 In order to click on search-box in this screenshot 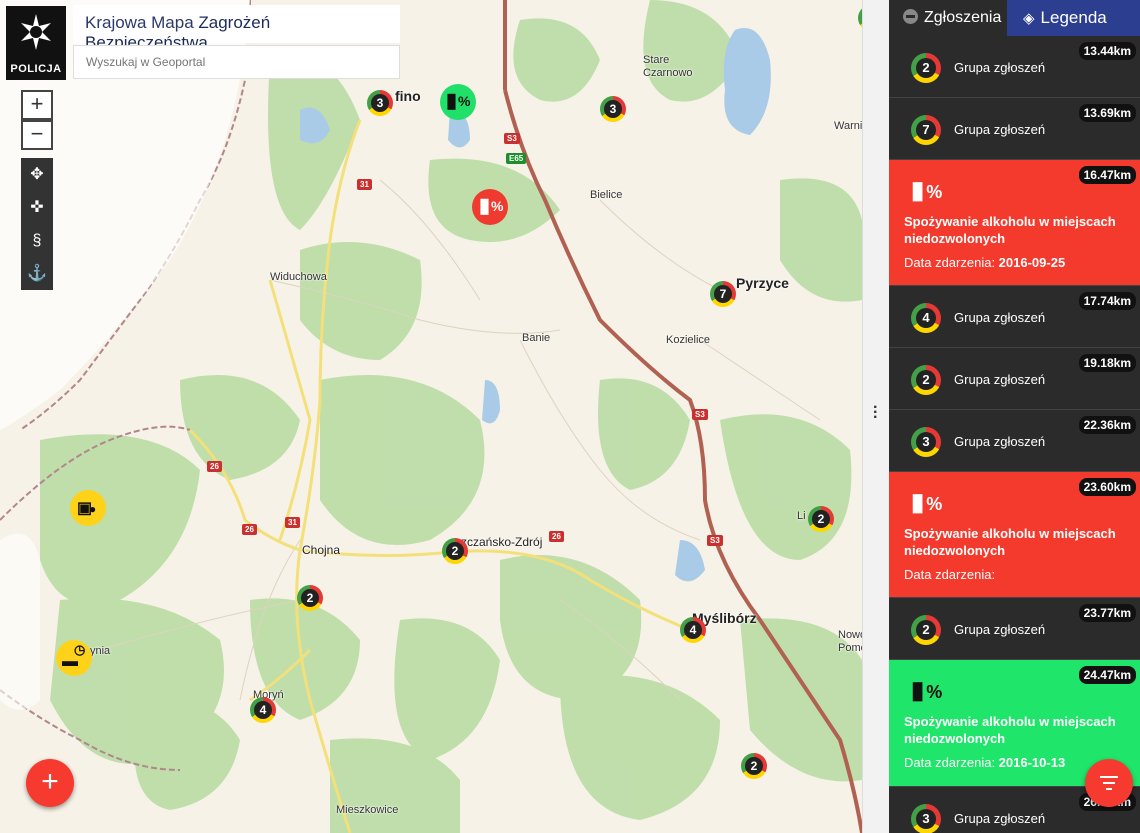, I will do `click(236, 62)`.